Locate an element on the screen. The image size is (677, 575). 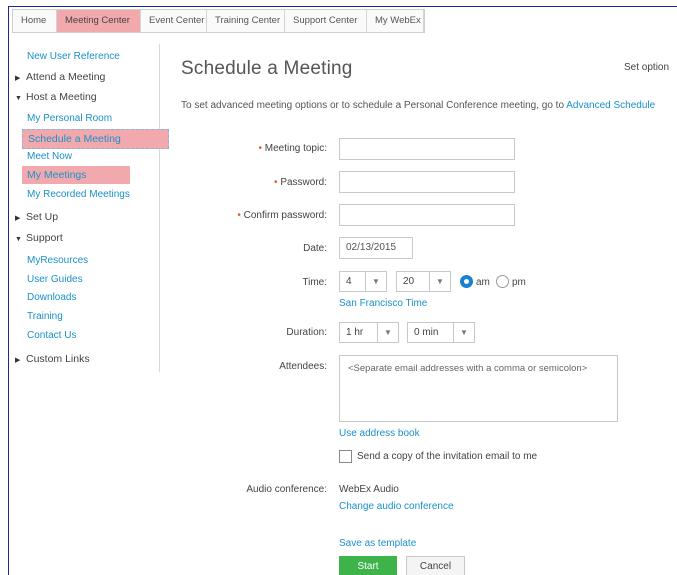
time-label: Time: is located at coordinates (314, 282).